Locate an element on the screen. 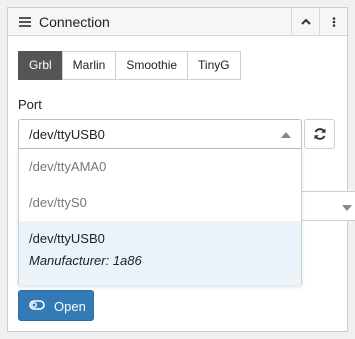  port-option-manufacturer: Manufacturer: 1a86 is located at coordinates (85, 260).